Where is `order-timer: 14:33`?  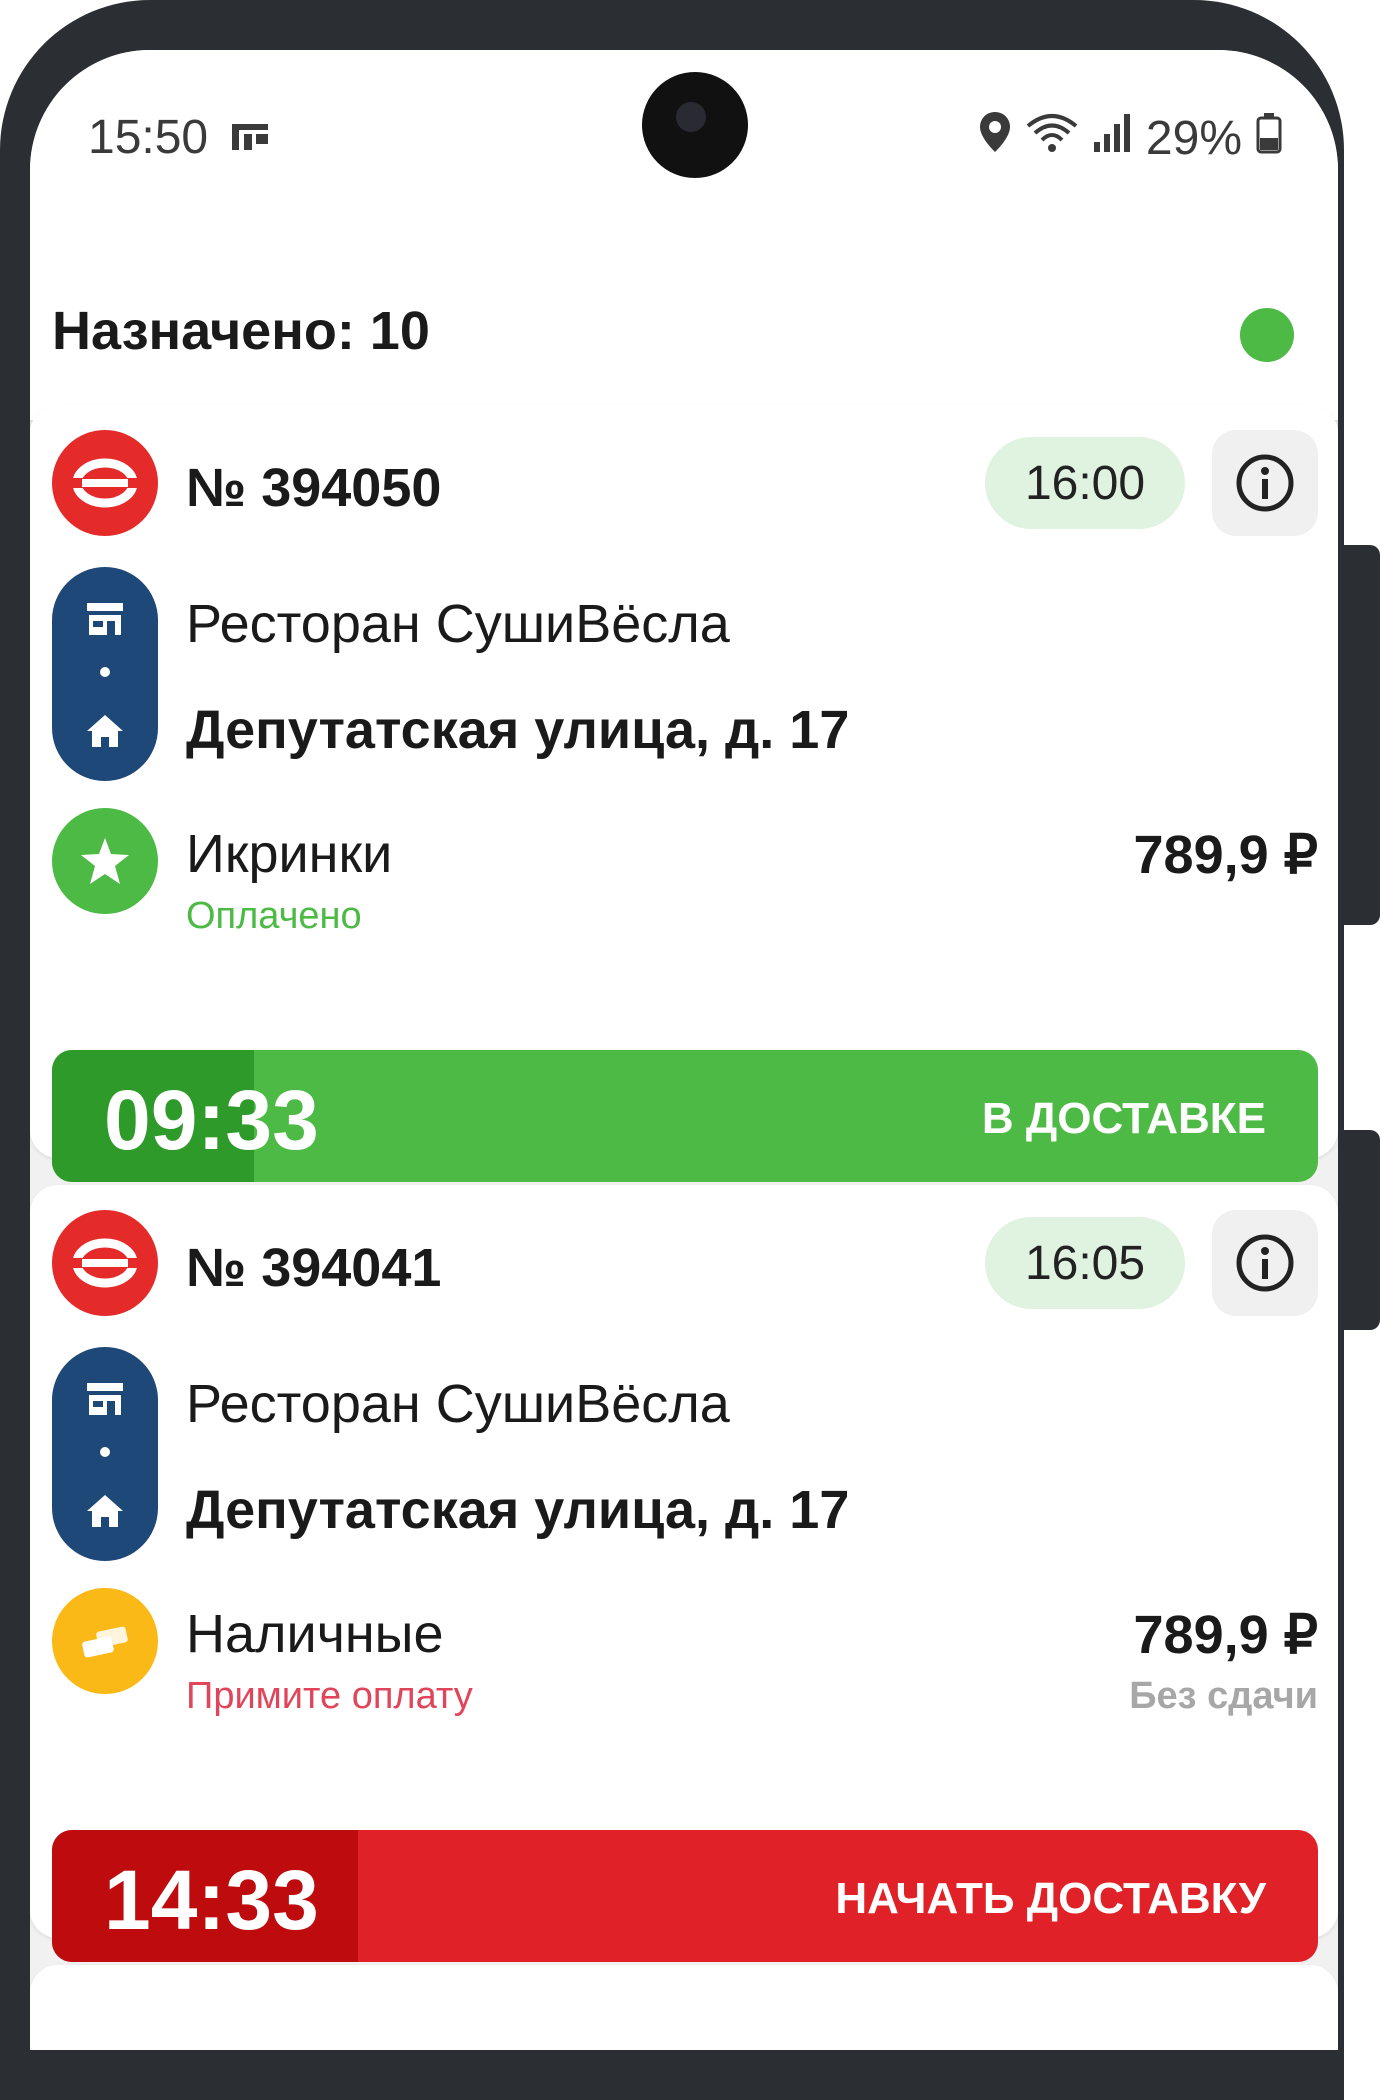
order-timer: 14:33 is located at coordinates (211, 1900).